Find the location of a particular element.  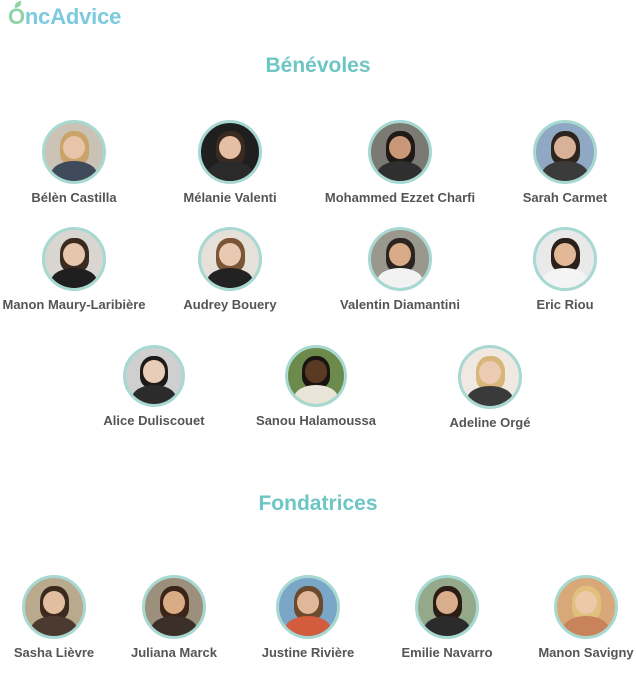

oncadvice-logo: OncAdvice is located at coordinates (64, 15).